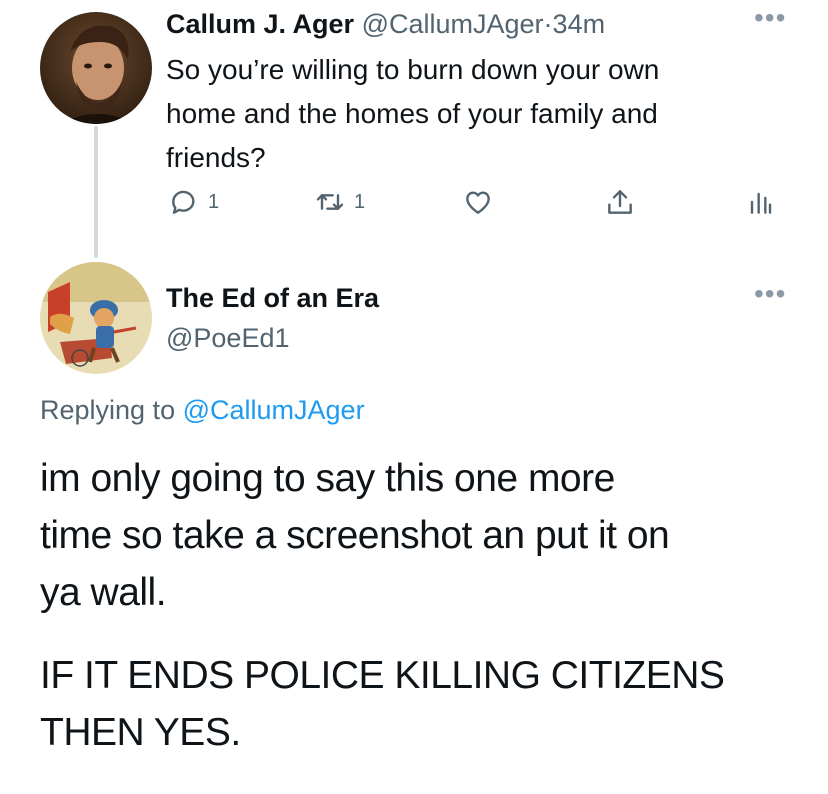  I want to click on tweet-text-line: friends?, so click(216, 157).